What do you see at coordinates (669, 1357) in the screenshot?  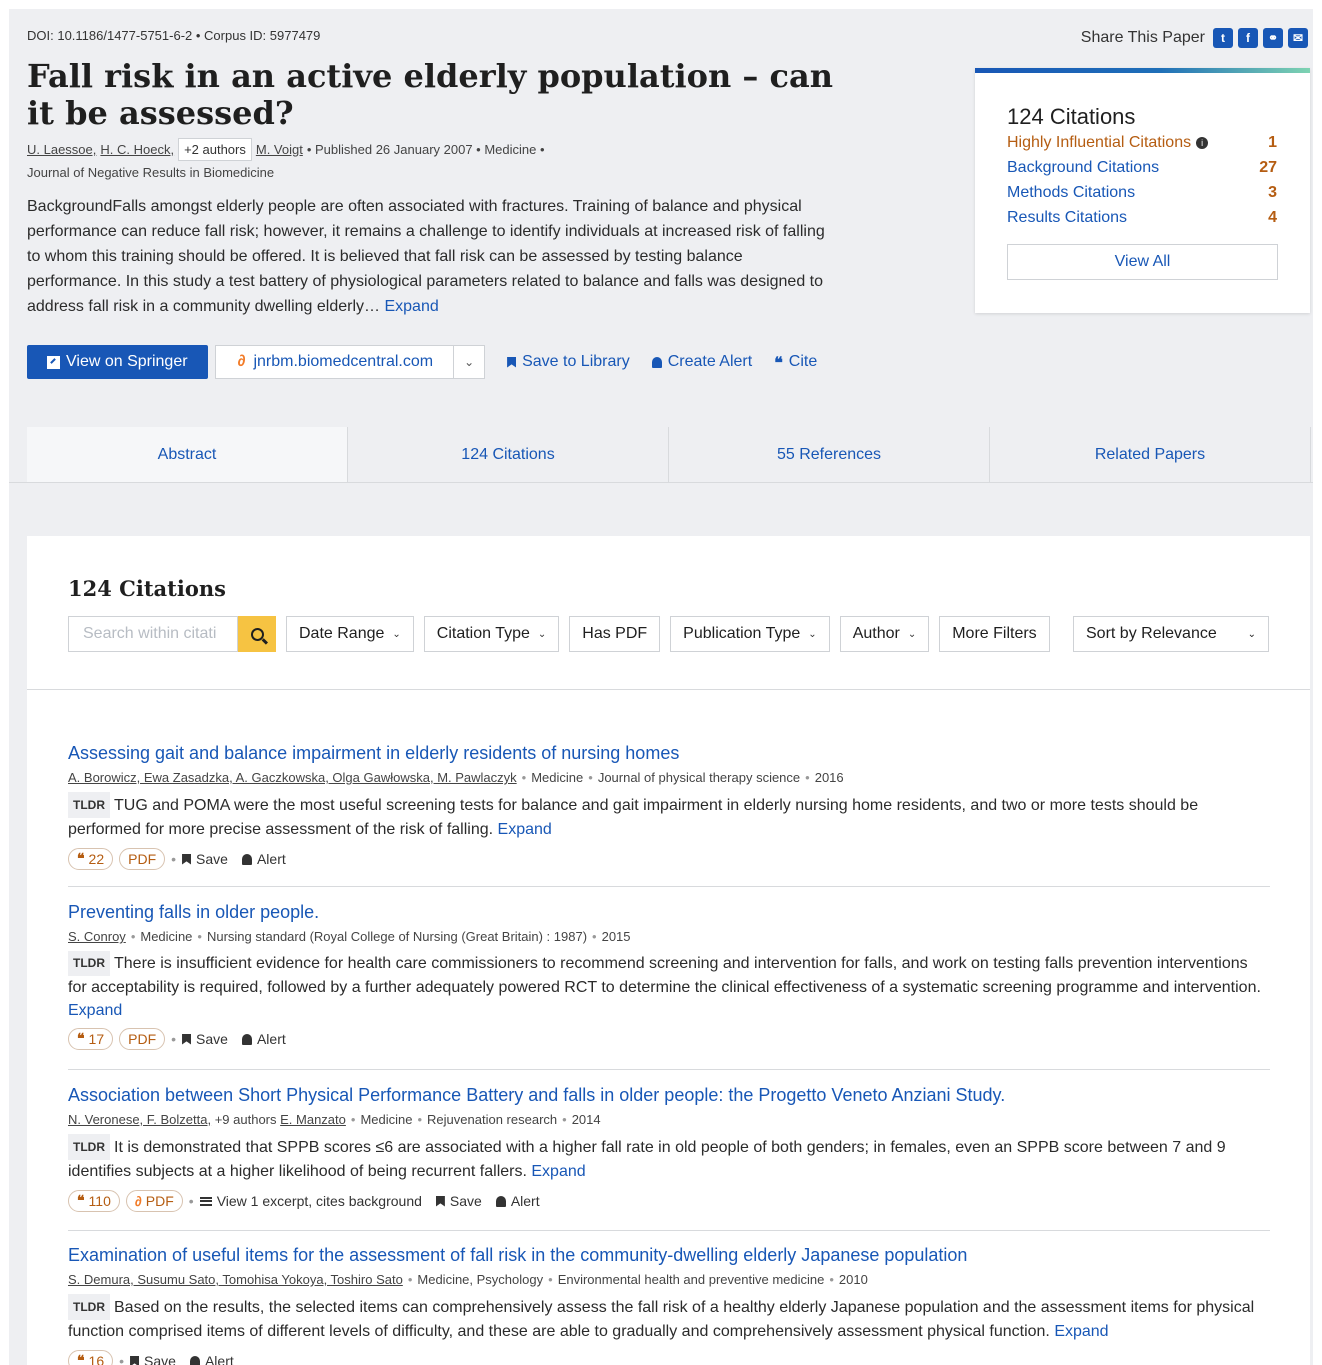 I see `result-actions: ❝ 16 • Save Alert` at bounding box center [669, 1357].